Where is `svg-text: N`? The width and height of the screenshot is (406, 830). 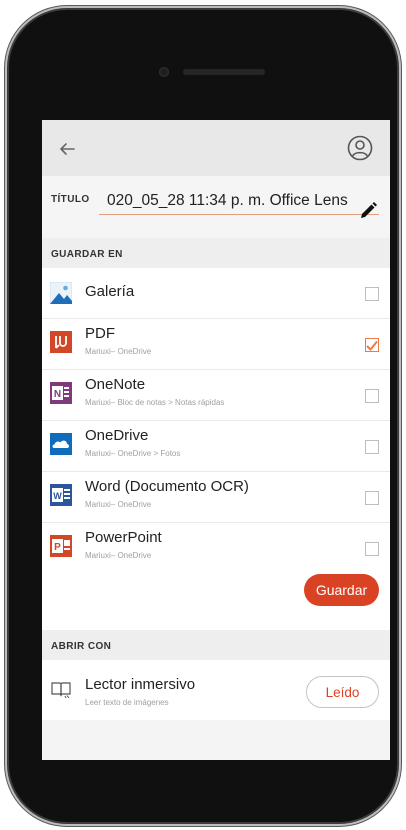
svg-text: N is located at coordinates (57, 394).